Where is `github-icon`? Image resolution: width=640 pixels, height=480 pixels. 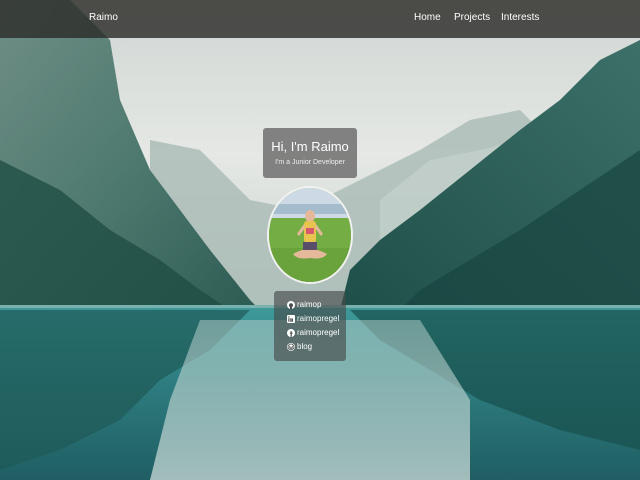 github-icon is located at coordinates (291, 304).